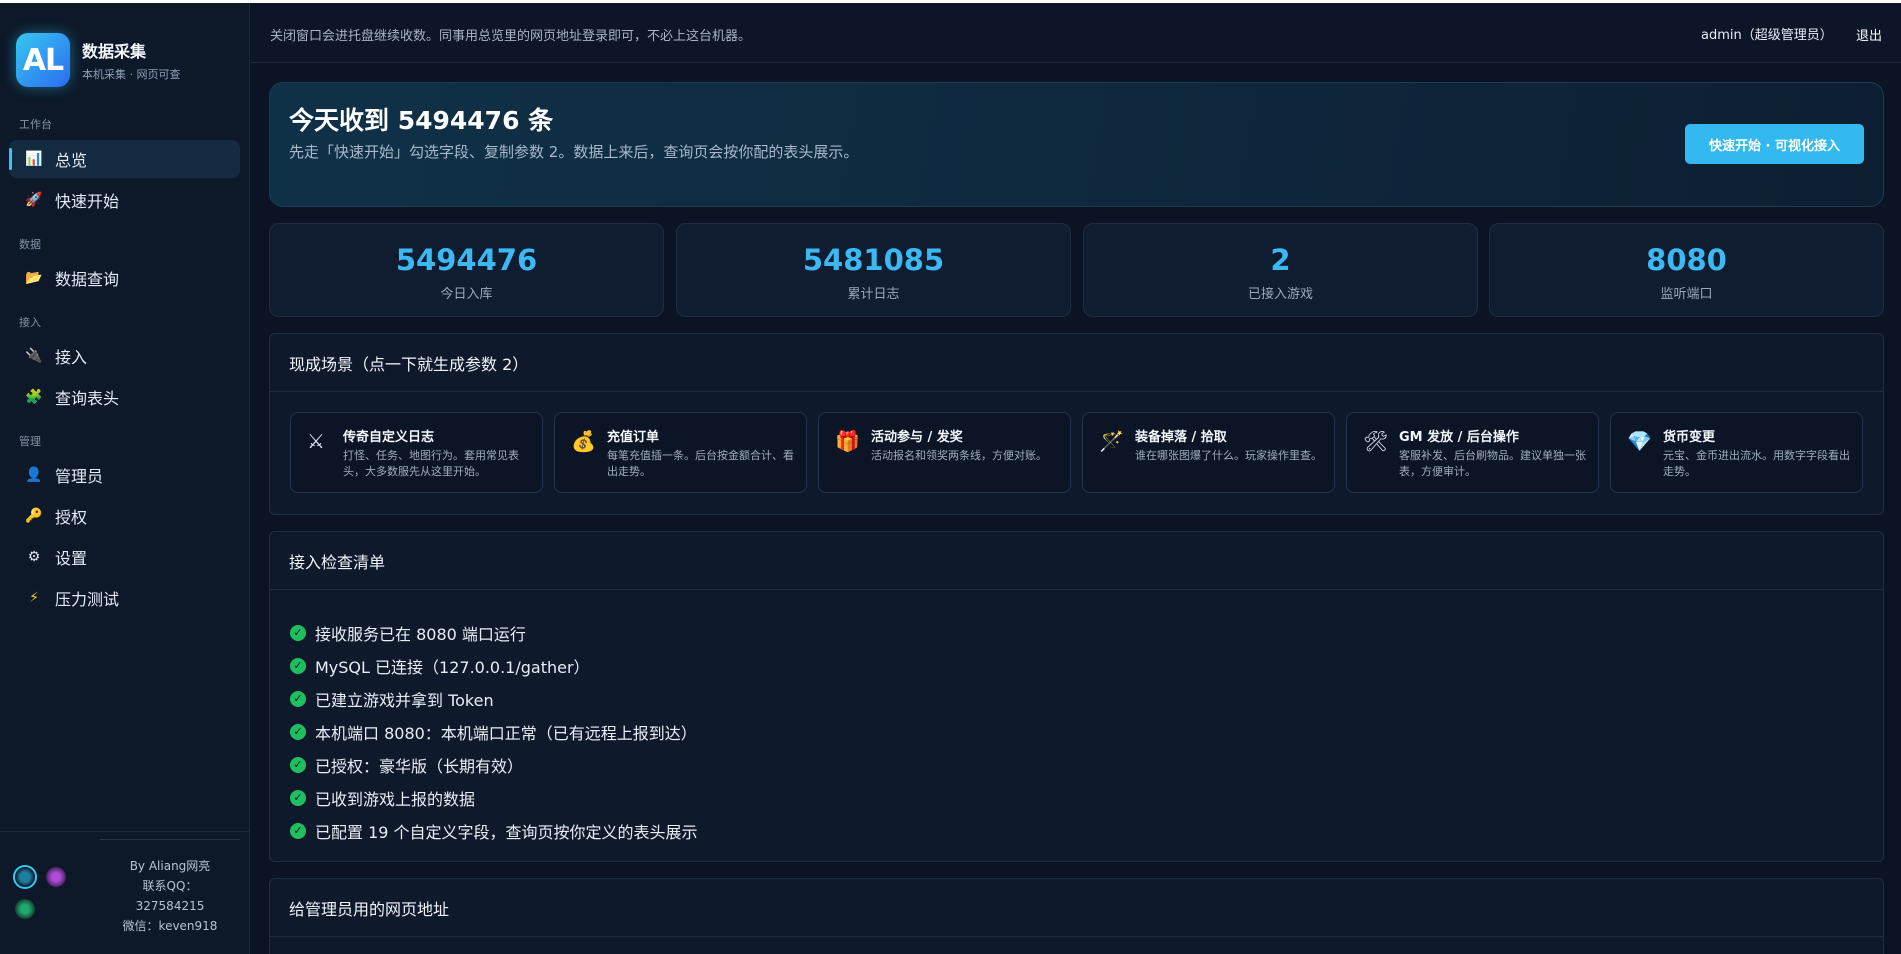 The image size is (1901, 954). I want to click on scene-card-legend-log: ⚔ 传奇自定义日志 打怪、任务、地图行为。套用常见表头，大多数服先从这里开始。, so click(416, 452).